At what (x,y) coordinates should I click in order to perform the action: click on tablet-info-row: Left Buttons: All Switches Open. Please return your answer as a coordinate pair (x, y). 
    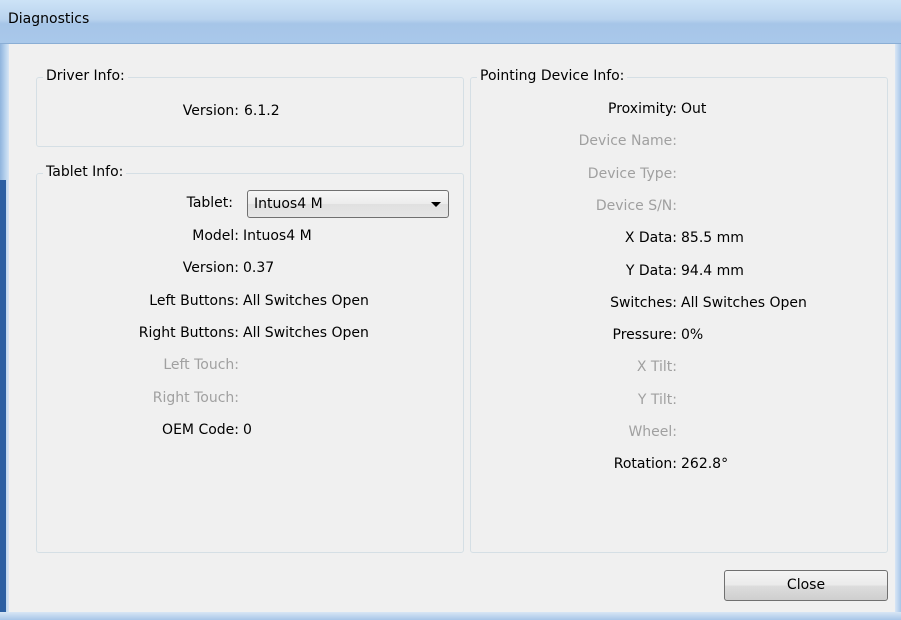
    Looking at the image, I should click on (250, 304).